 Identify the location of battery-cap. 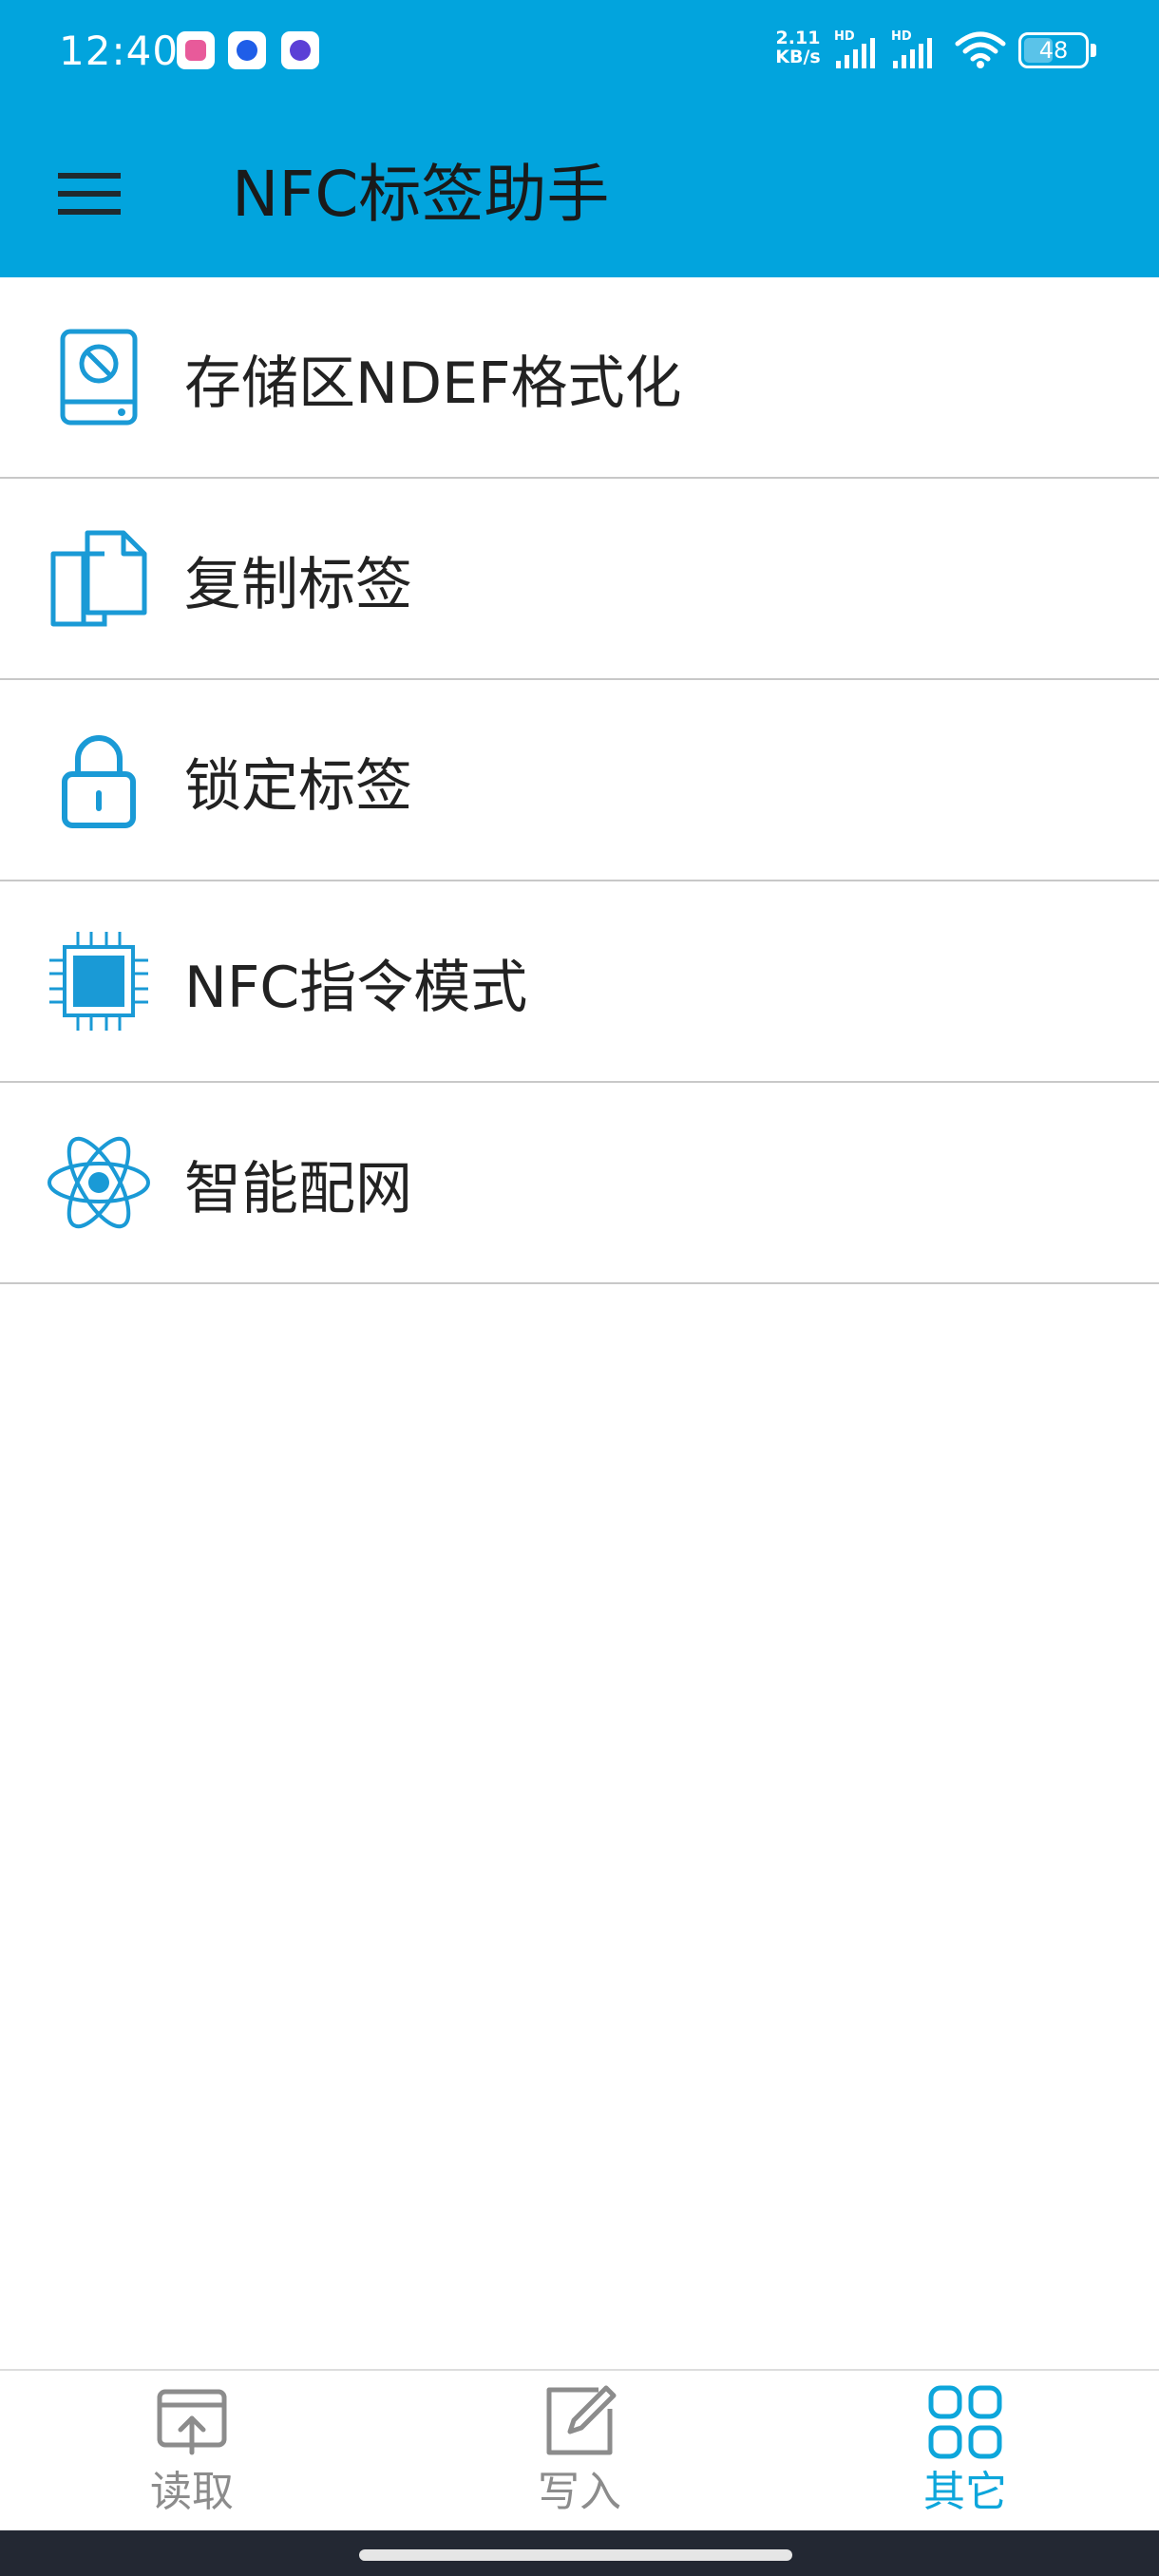
(1093, 50).